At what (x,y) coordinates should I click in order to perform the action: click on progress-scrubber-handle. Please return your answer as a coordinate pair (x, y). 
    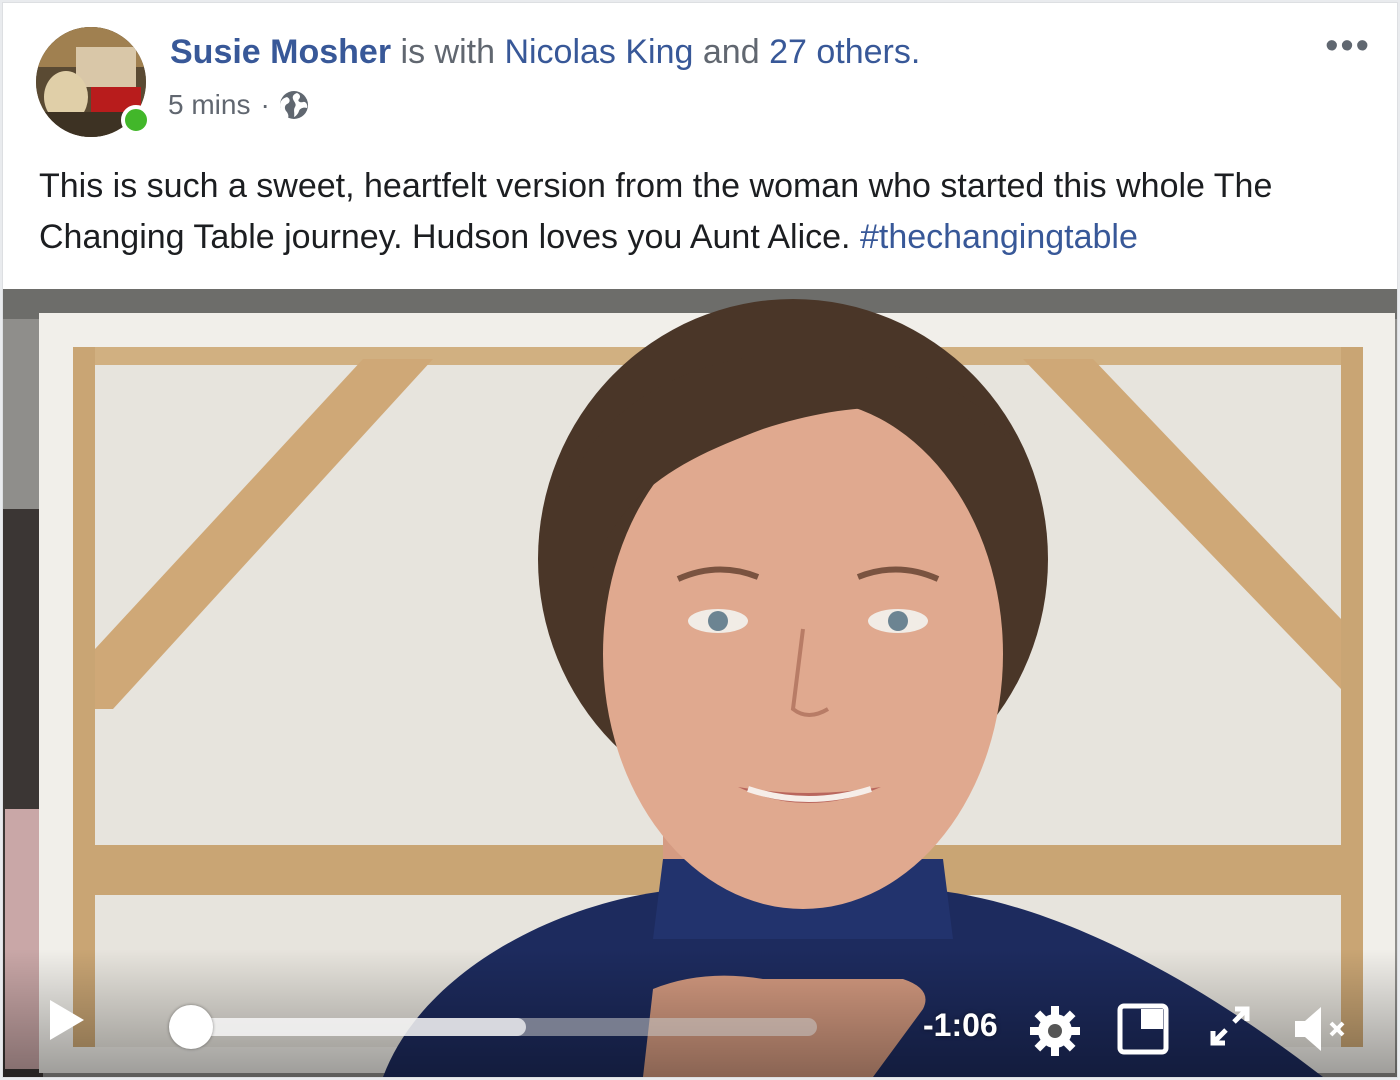
    Looking at the image, I should click on (191, 1027).